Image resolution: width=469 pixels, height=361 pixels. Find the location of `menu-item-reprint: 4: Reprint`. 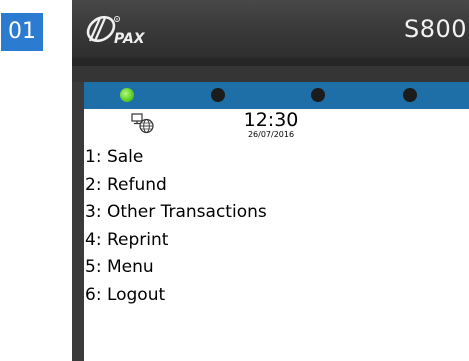

menu-item-reprint: 4: Reprint is located at coordinates (176, 241).